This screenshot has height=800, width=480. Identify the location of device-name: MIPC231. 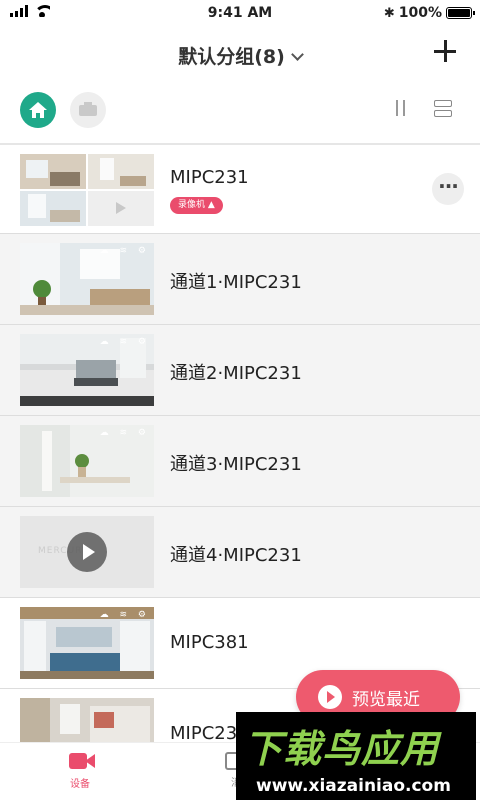
(209, 177).